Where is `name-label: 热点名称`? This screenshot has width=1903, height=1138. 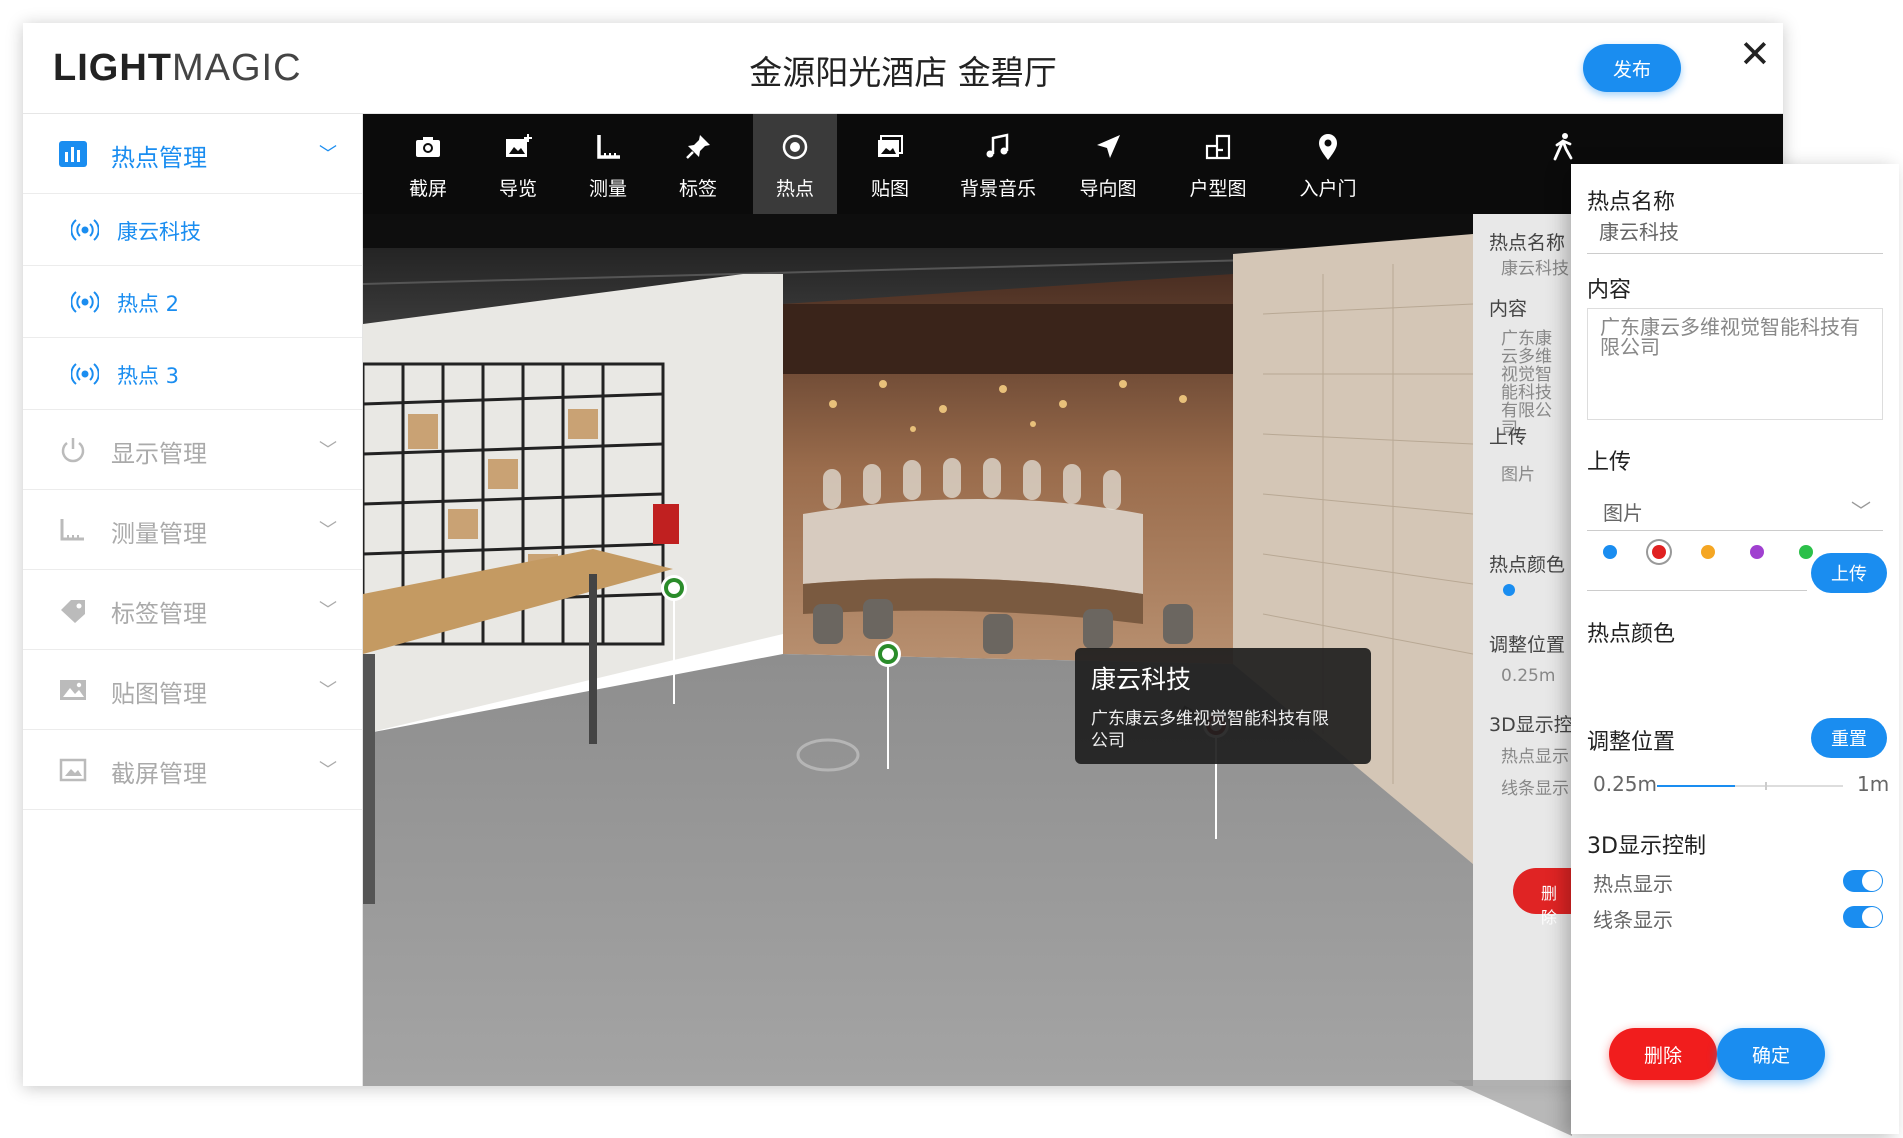 name-label: 热点名称 is located at coordinates (1631, 202).